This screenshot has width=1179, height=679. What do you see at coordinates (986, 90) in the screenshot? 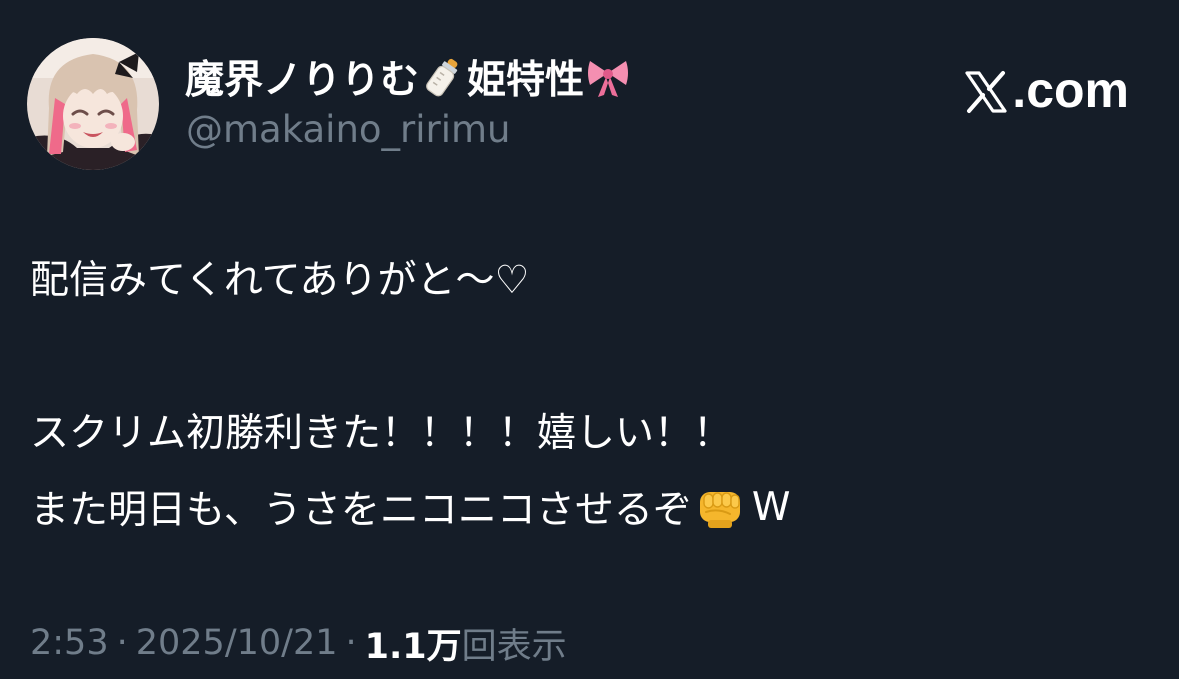
I see `x-logo-icon` at bounding box center [986, 90].